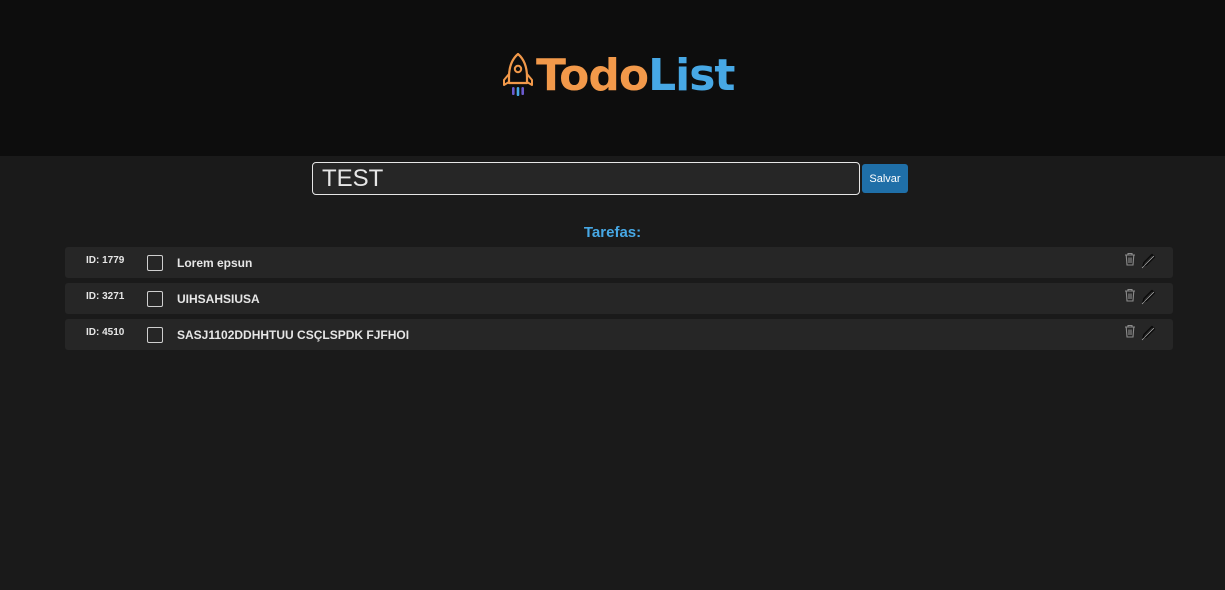 This screenshot has height=590, width=1225. I want to click on tasks-heading: Tarefas:, so click(612, 232).